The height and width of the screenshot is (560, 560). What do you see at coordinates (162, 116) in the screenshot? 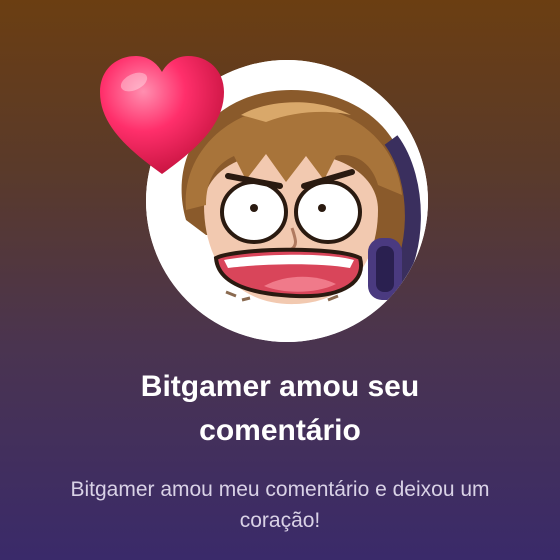
I see `heart-icon` at bounding box center [162, 116].